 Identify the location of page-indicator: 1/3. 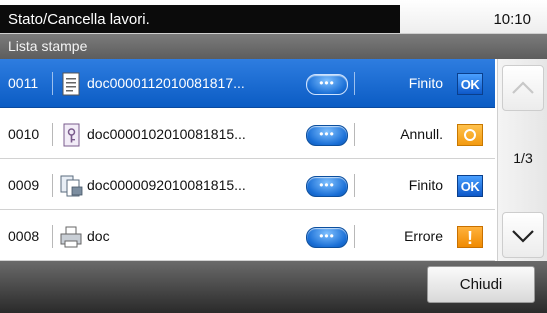
(523, 158).